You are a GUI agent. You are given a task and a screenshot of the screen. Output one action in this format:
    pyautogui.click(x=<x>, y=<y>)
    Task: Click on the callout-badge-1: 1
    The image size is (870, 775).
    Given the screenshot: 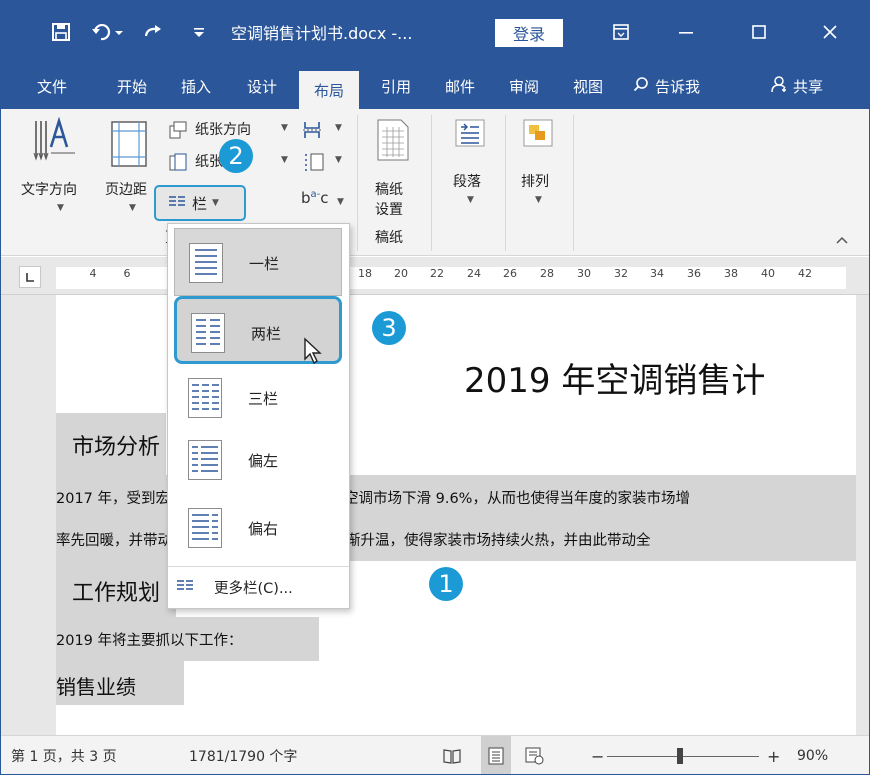 What is the action you would take?
    pyautogui.click(x=446, y=584)
    